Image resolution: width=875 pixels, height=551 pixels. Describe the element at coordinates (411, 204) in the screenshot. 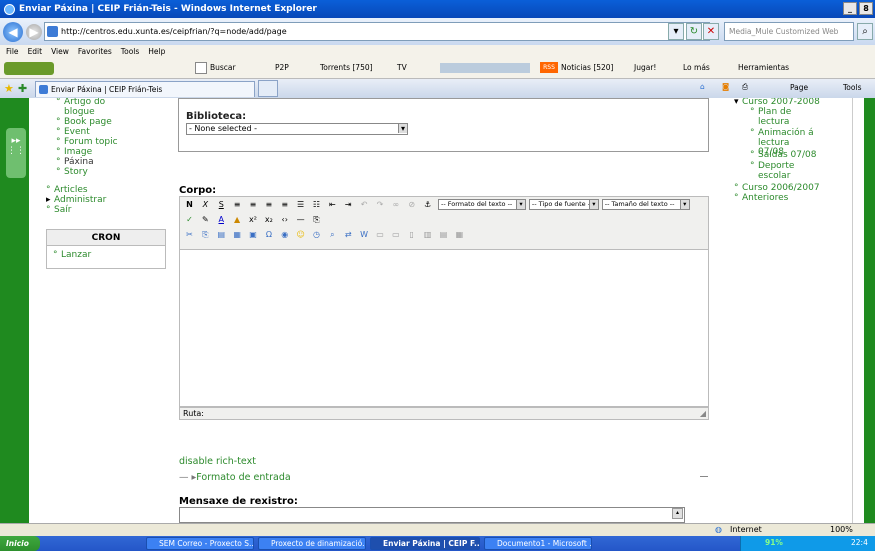

I see `unlink-icon: ⊘` at that location.